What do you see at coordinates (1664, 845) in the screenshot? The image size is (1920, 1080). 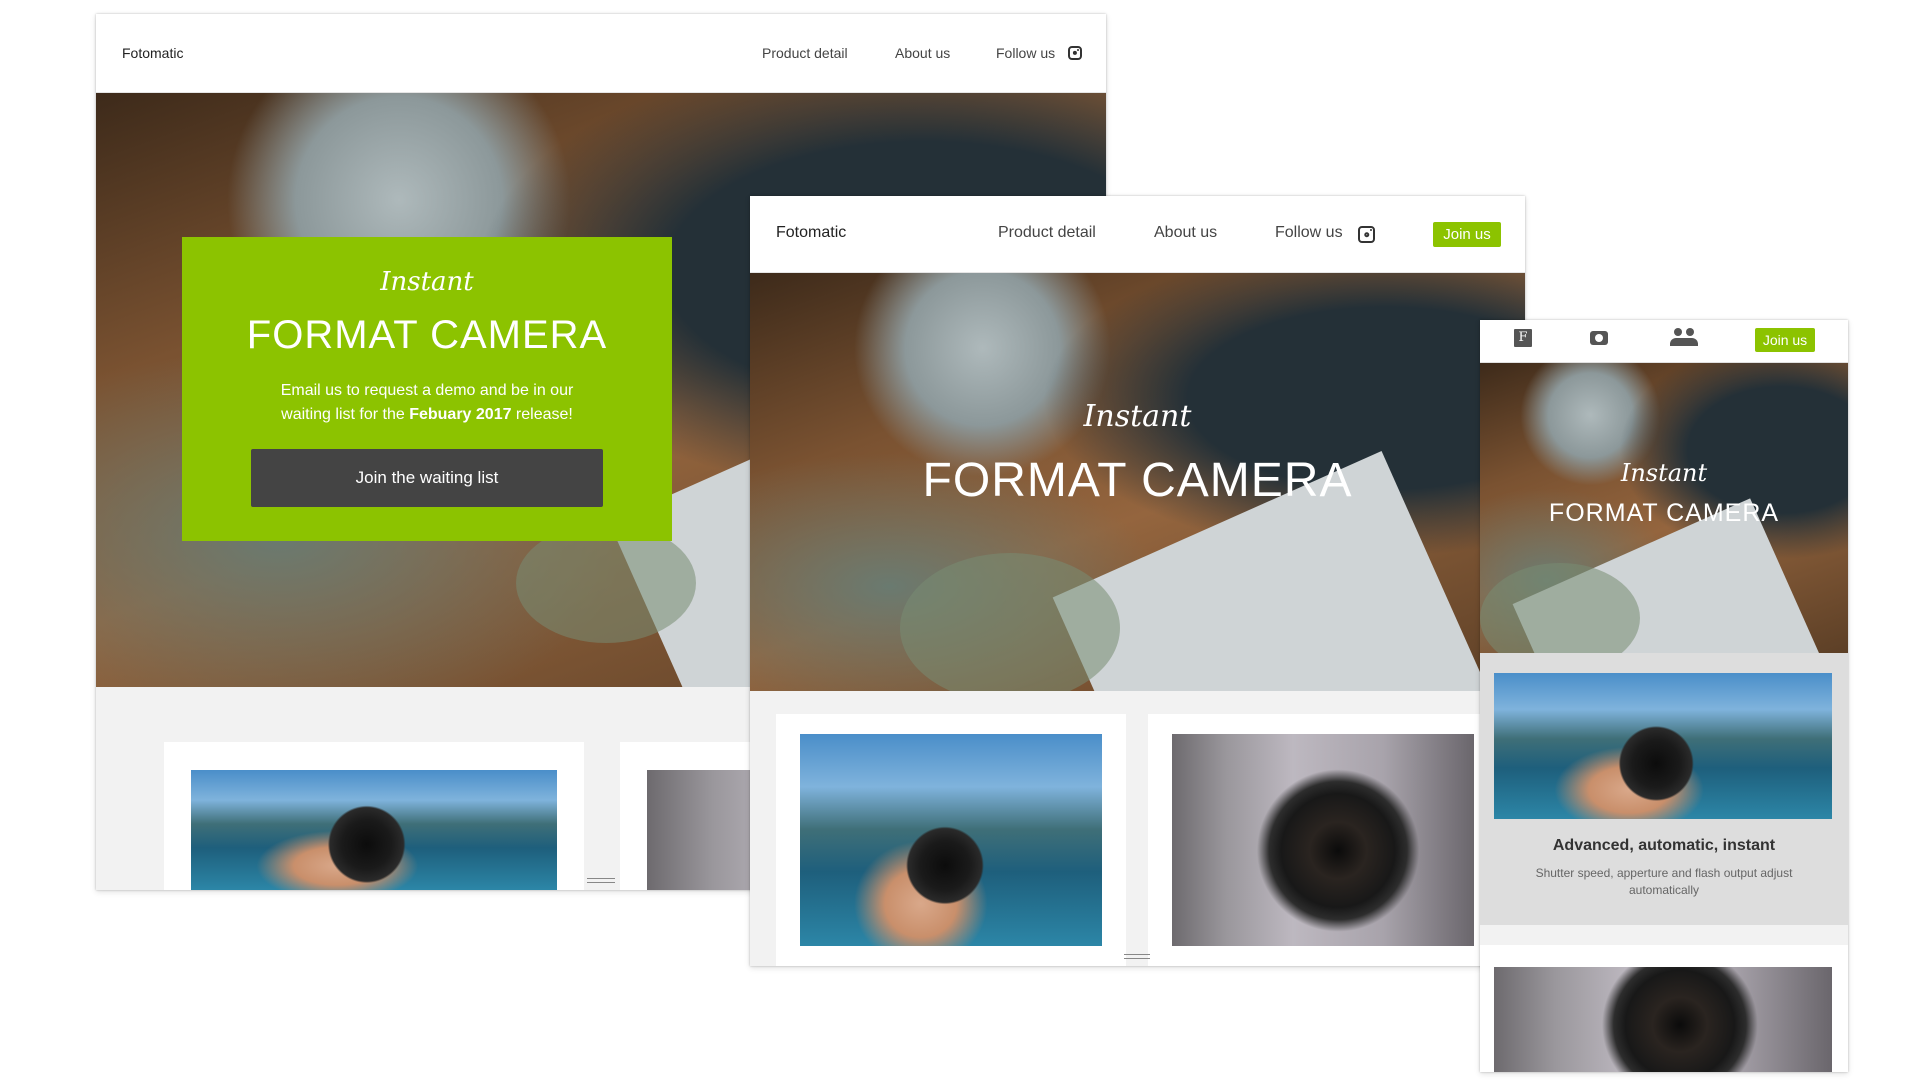 I see `feature-title: Advanced, automatic, instant` at bounding box center [1664, 845].